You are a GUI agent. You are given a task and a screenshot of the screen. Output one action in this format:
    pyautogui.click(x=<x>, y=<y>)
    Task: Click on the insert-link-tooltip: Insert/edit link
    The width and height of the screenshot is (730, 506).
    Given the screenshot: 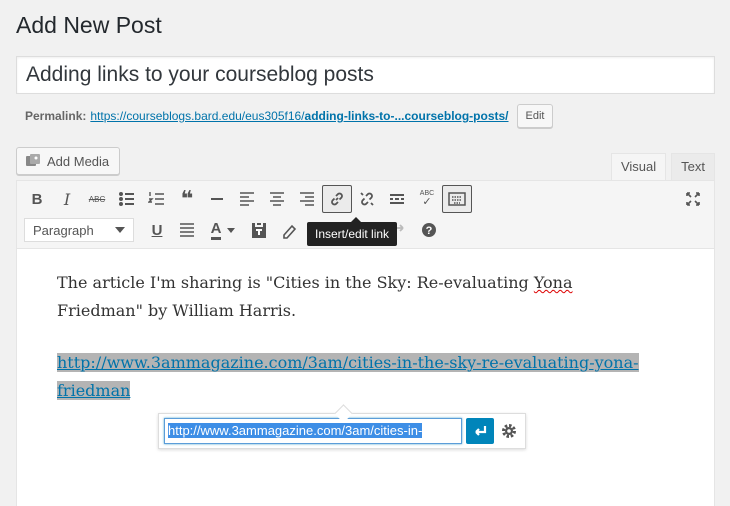 What is the action you would take?
    pyautogui.click(x=352, y=231)
    